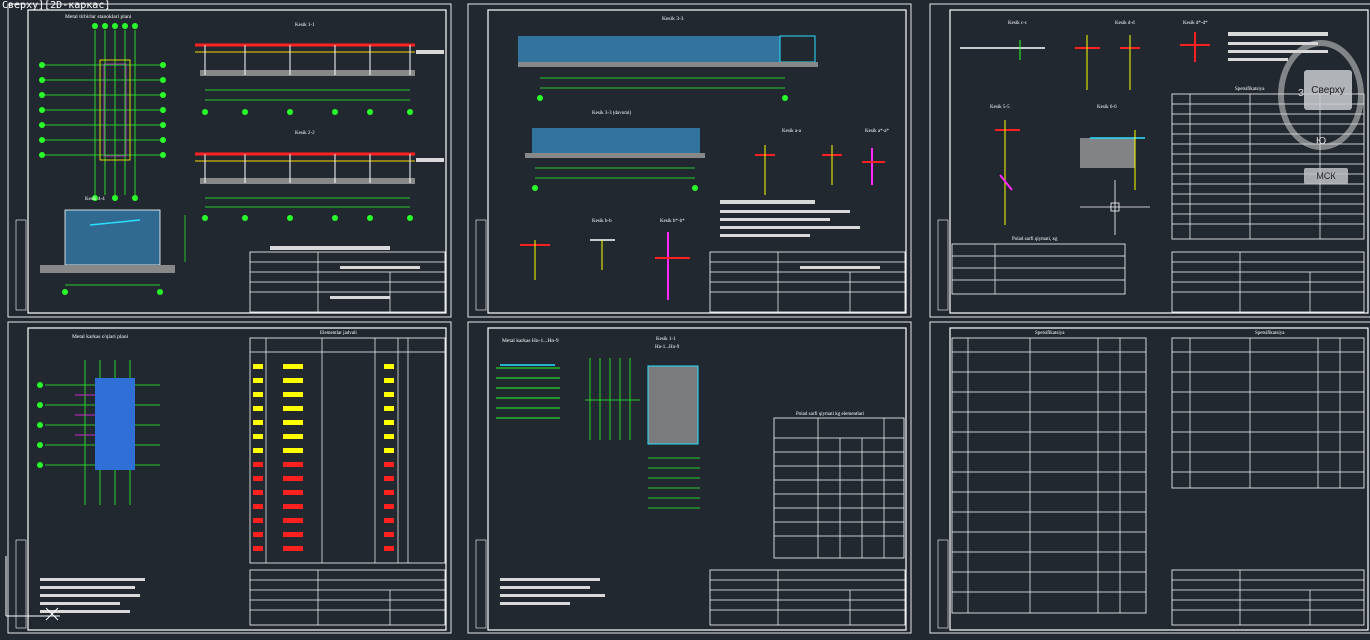 Image resolution: width=1370 pixels, height=640 pixels. I want to click on viewport-view-label: Сверху][2D-каркас], so click(56, 6).